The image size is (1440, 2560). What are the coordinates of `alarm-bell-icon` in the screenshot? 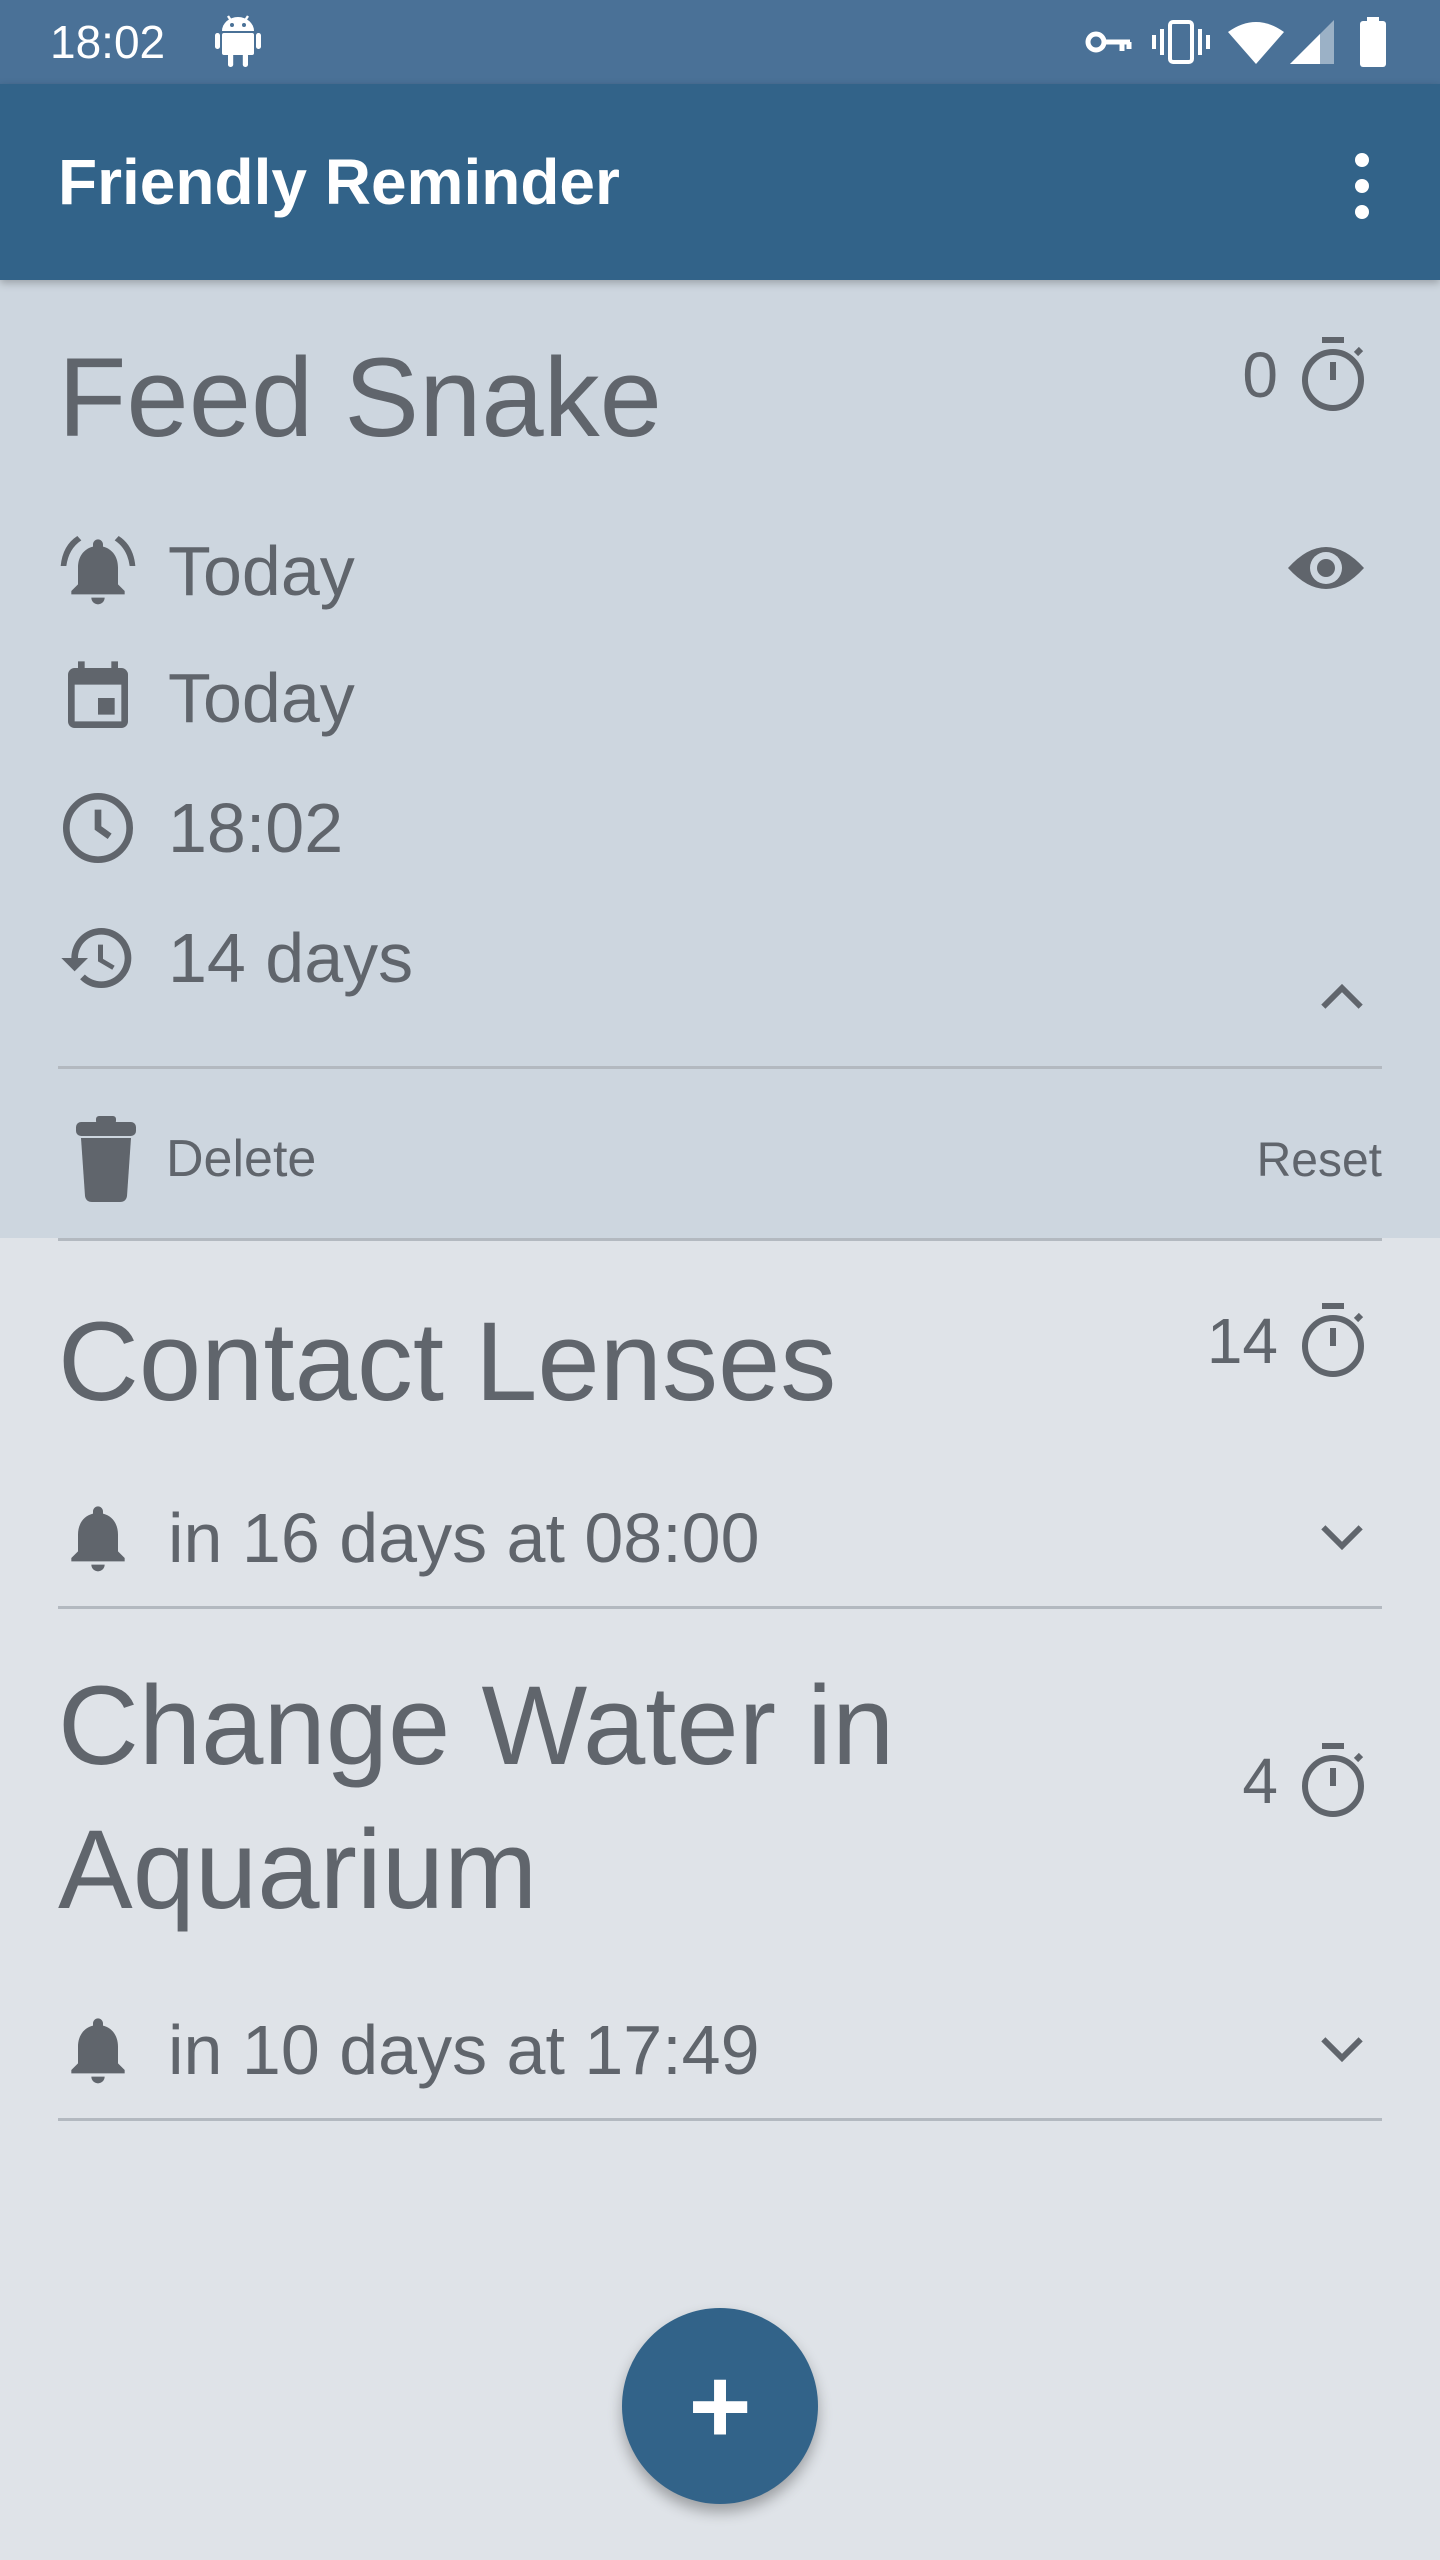 It's located at (98, 570).